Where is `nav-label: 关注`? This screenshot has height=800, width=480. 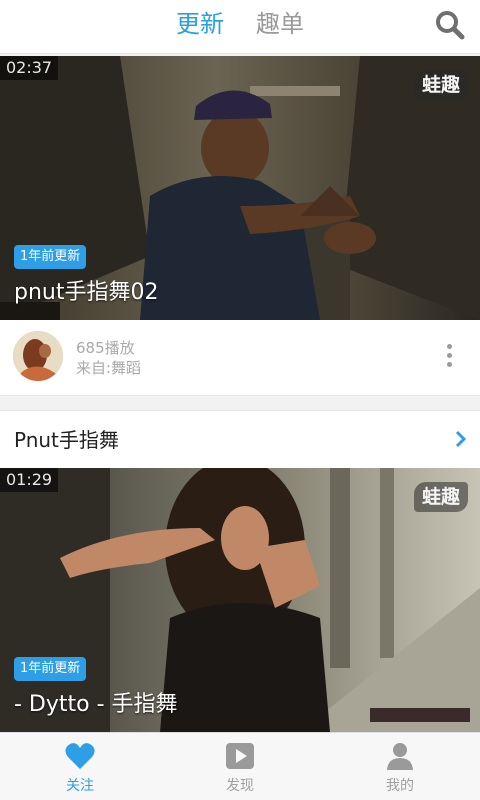 nav-label: 关注 is located at coordinates (80, 786).